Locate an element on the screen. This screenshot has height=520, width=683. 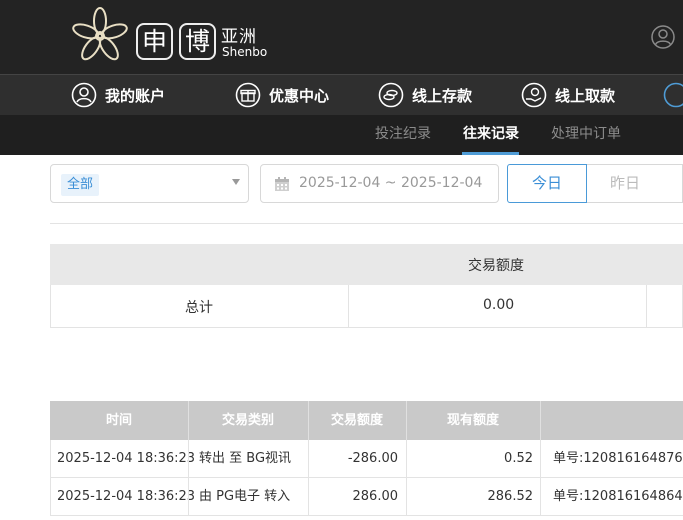
summary-total-value: 0.00 is located at coordinates (499, 305).